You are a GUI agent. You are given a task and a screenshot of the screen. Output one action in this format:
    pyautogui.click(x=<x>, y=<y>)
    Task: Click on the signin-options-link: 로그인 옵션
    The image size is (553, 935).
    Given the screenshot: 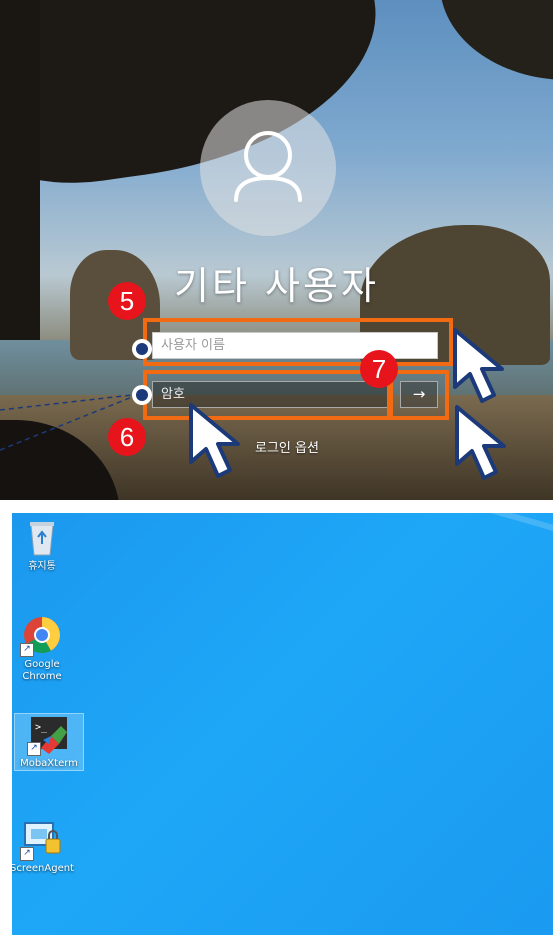 What is the action you would take?
    pyautogui.click(x=287, y=446)
    